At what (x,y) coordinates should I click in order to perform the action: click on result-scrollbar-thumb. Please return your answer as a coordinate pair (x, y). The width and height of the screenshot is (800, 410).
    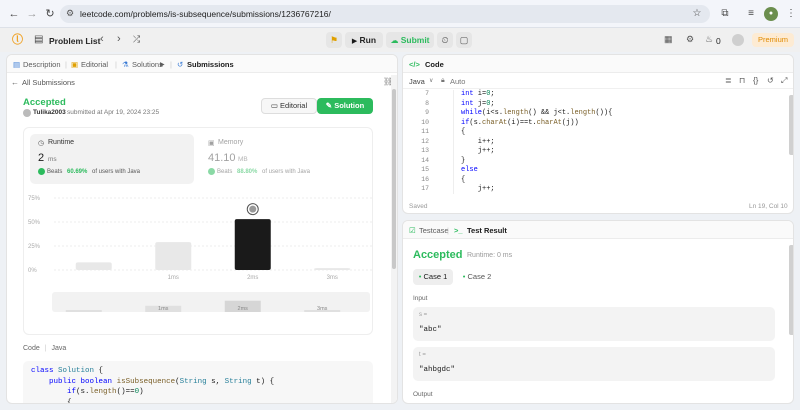
    Looking at the image, I should click on (791, 290).